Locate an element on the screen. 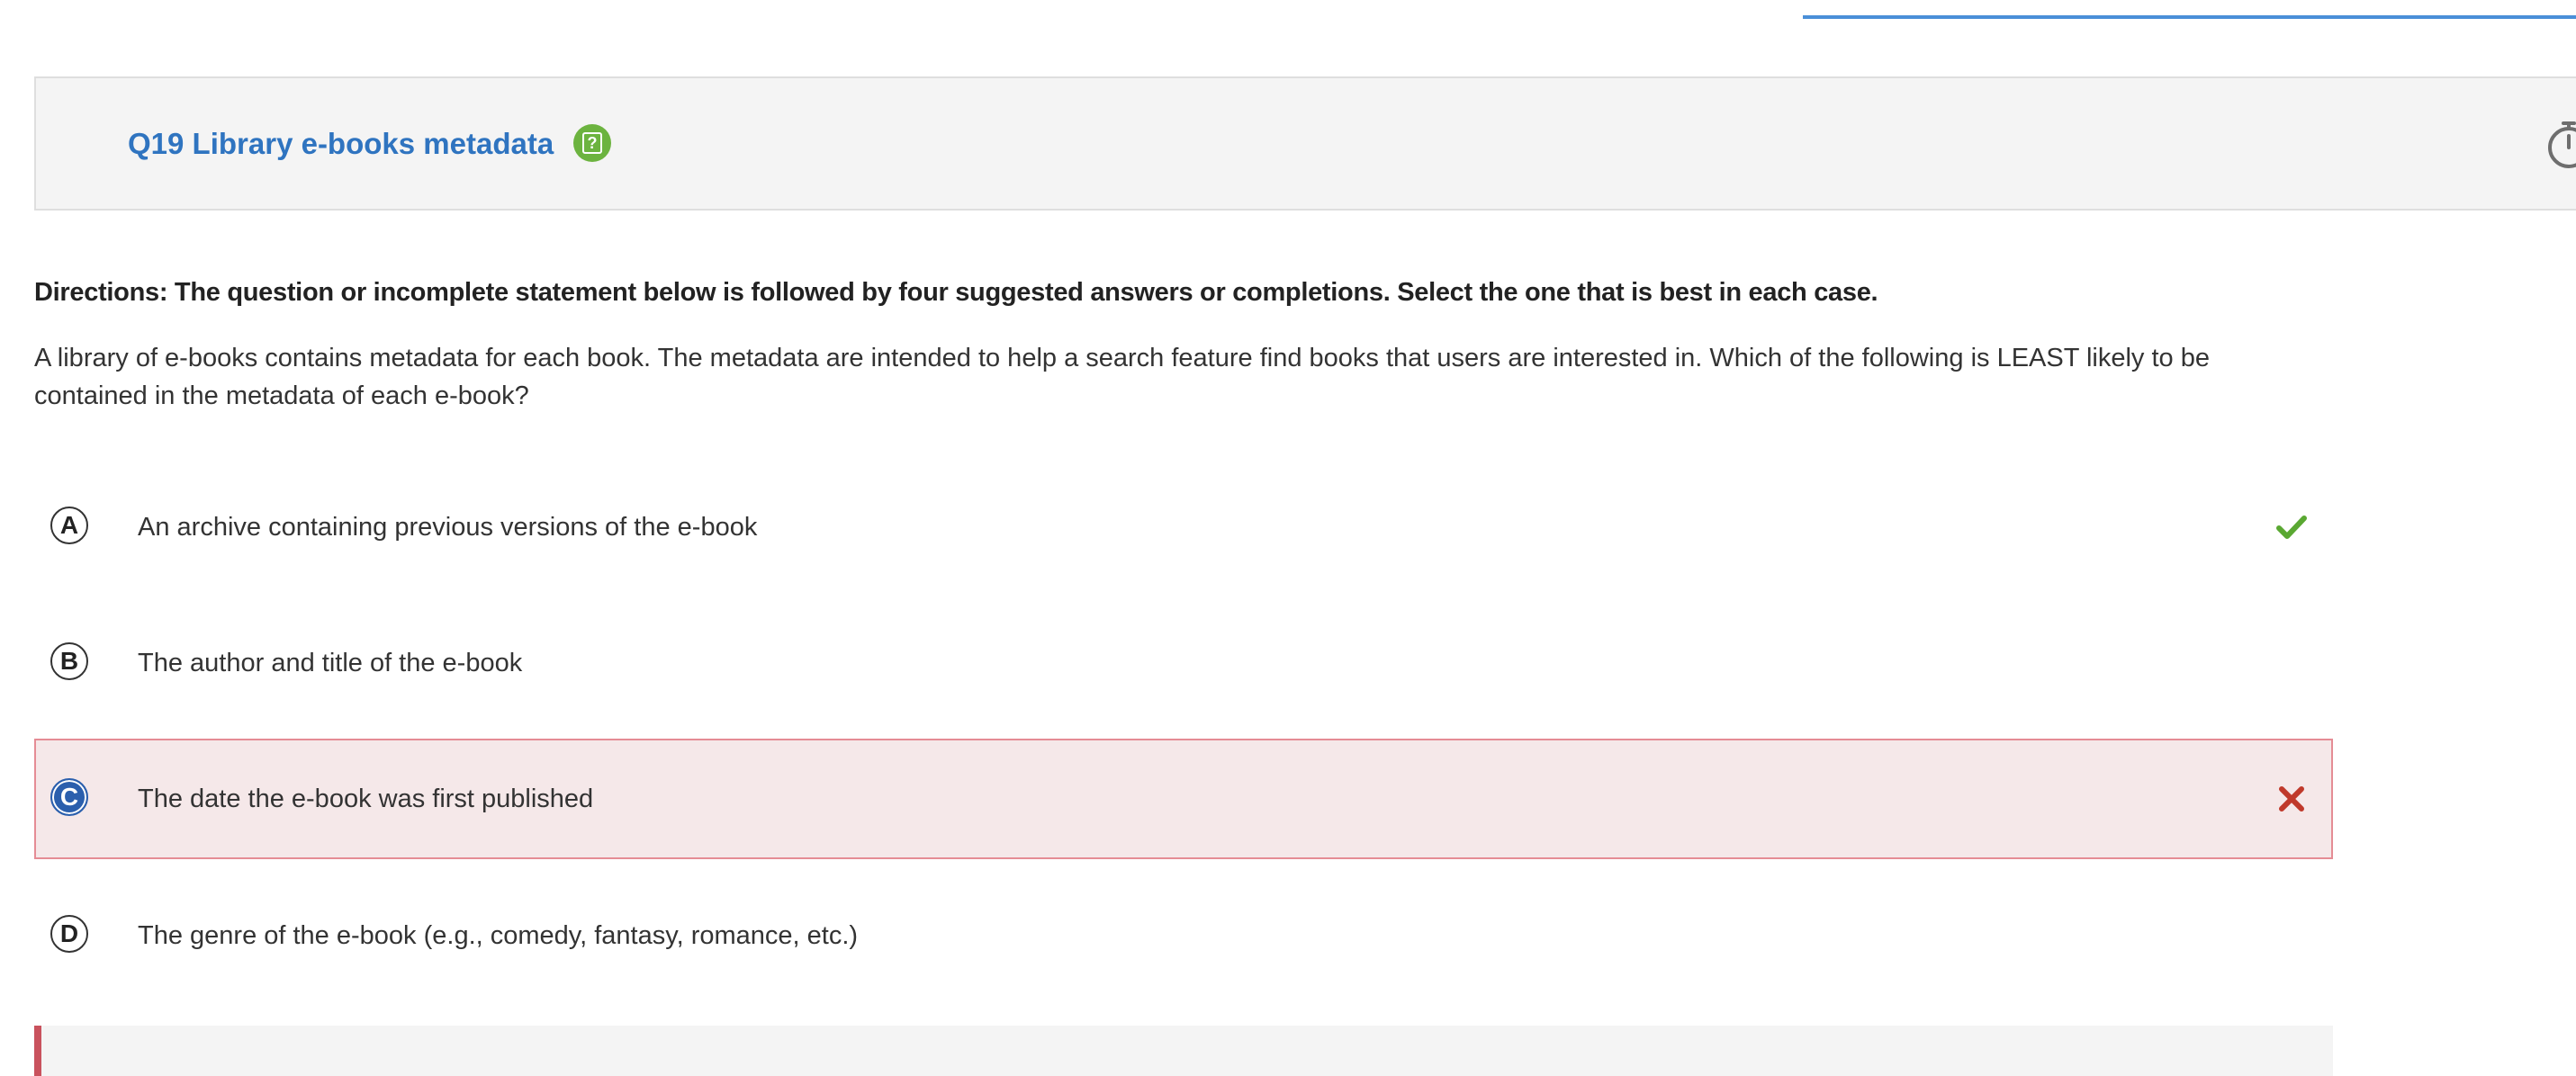 This screenshot has width=2576, height=1076. x-mark-icon is located at coordinates (2291, 798).